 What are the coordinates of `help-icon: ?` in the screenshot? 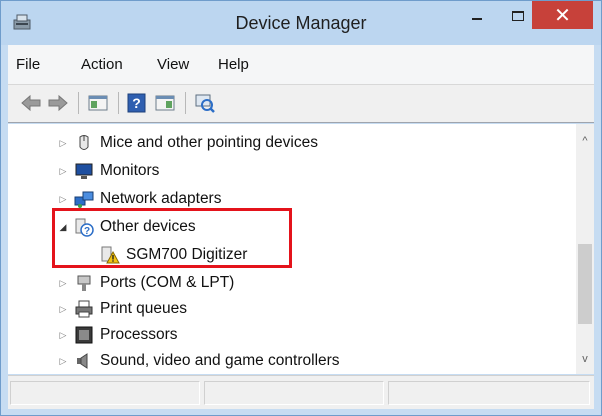 It's located at (137, 103).